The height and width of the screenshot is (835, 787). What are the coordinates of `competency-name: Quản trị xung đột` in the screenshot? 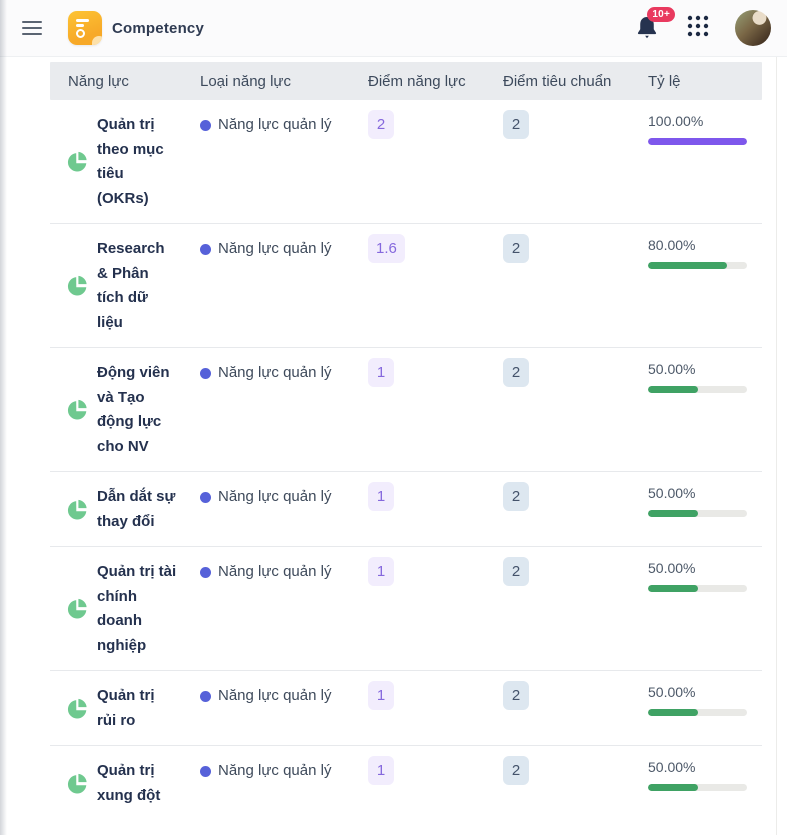 It's located at (129, 783).